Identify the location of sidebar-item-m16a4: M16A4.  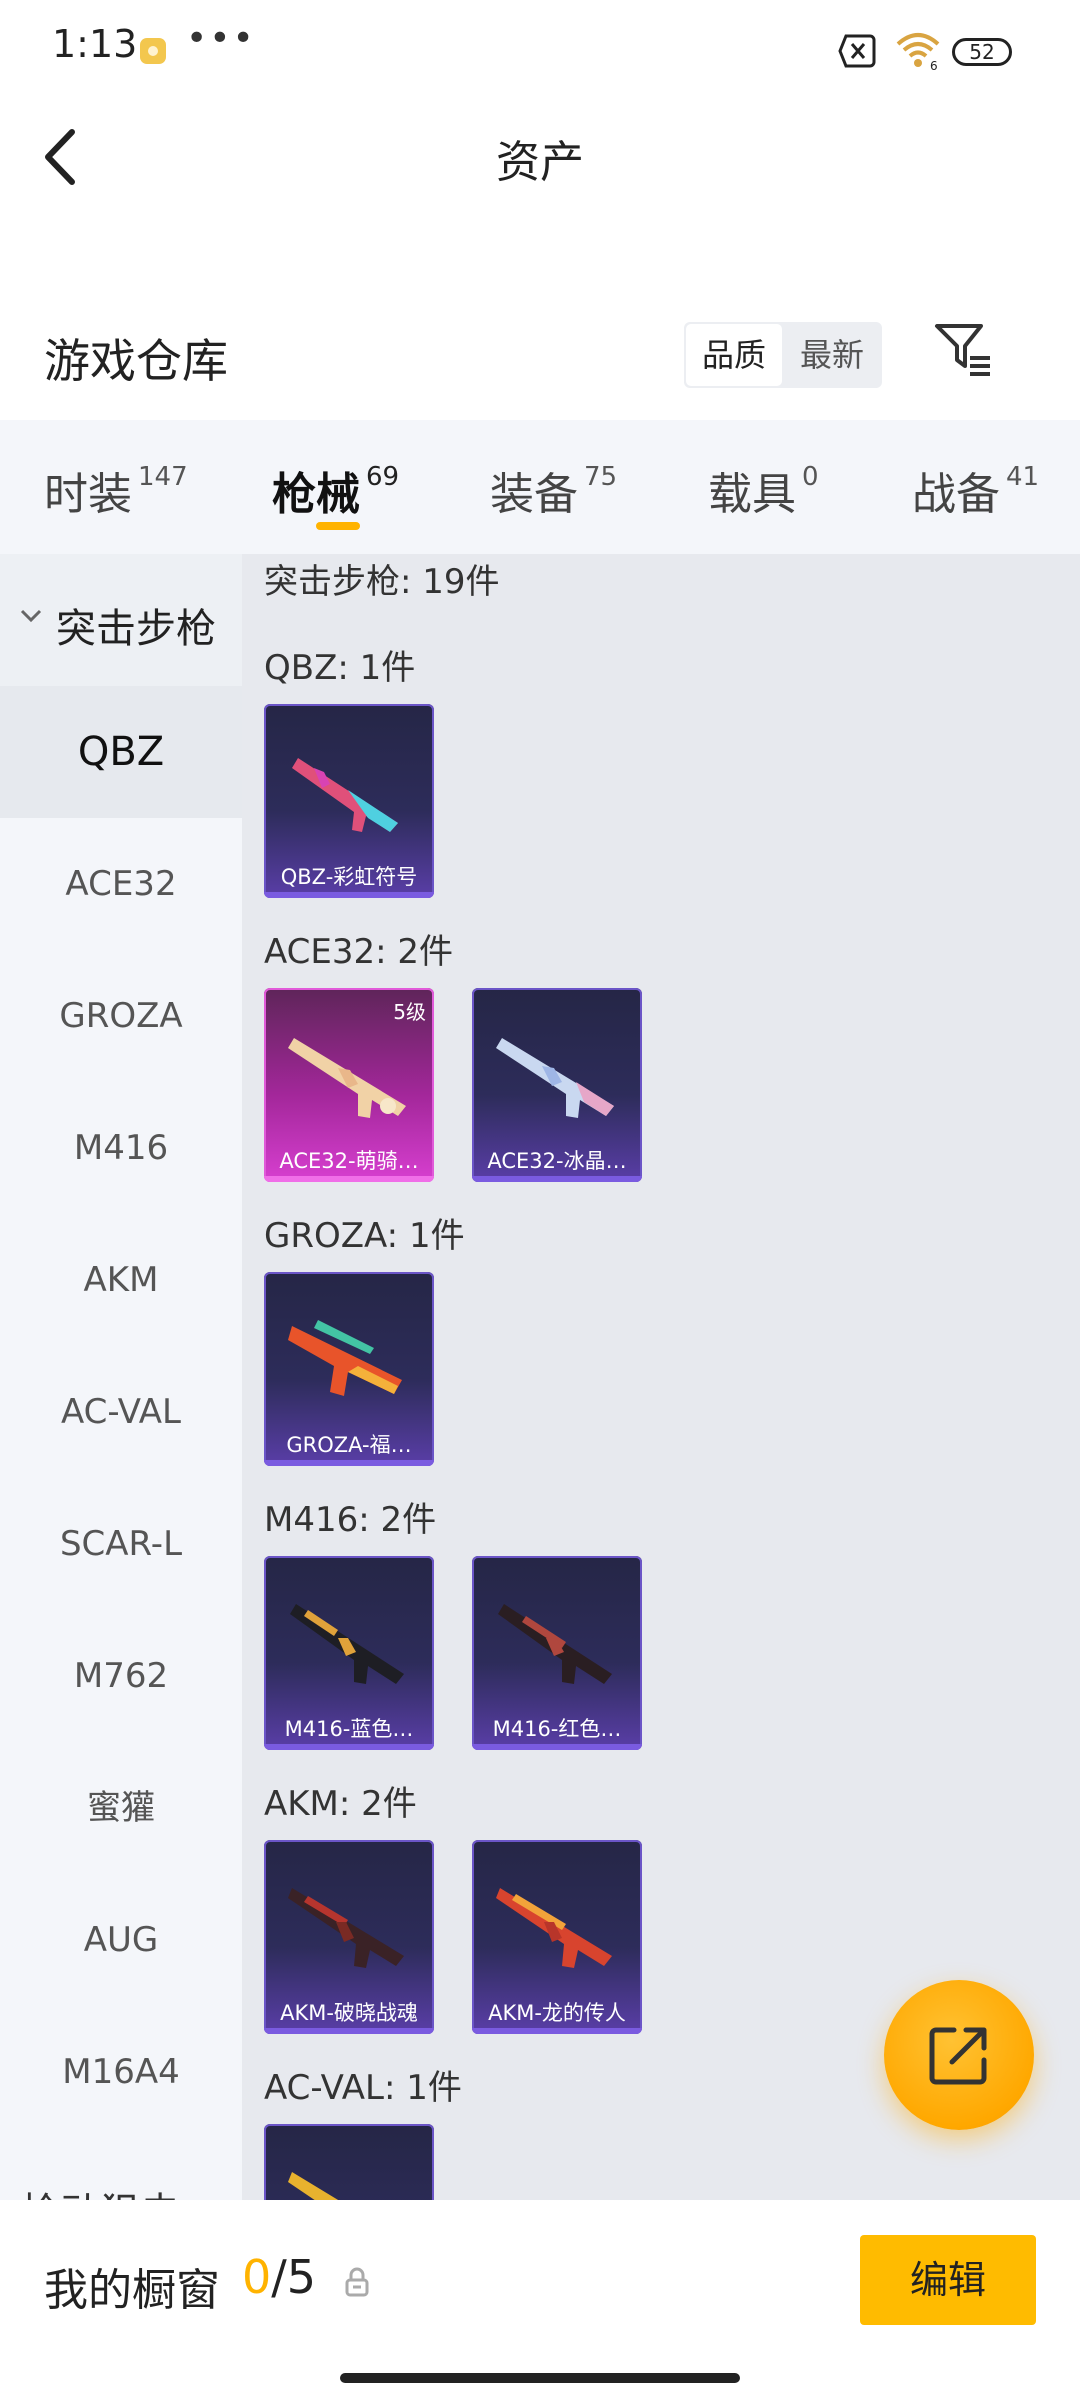
(121, 2072).